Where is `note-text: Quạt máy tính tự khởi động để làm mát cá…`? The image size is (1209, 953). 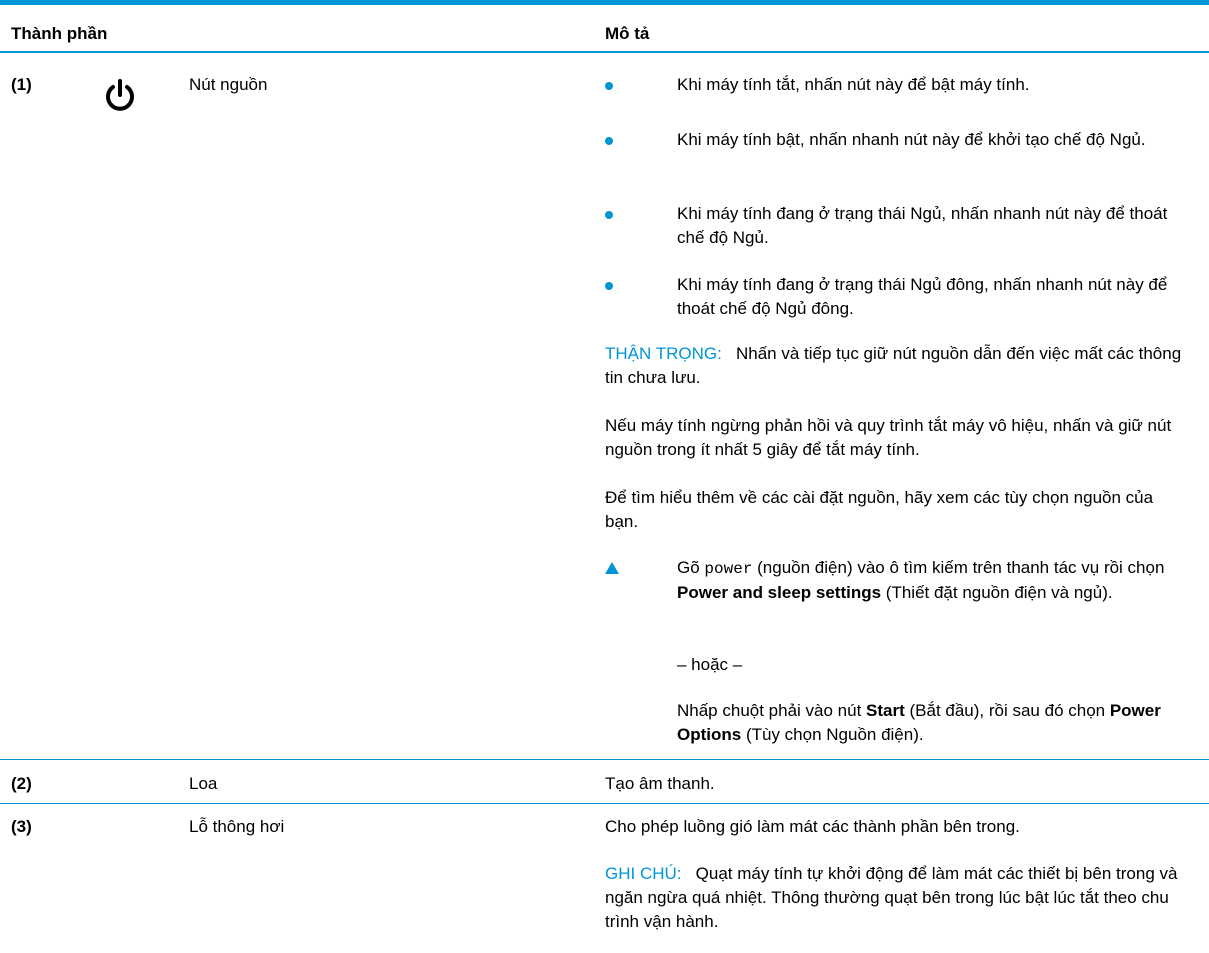 note-text: Quạt máy tính tự khởi động để làm mát cá… is located at coordinates (891, 897).